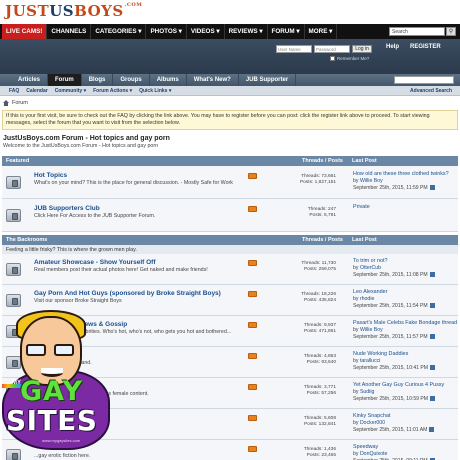  I want to click on tab-jub-supporter: JUB Supporter, so click(268, 80).